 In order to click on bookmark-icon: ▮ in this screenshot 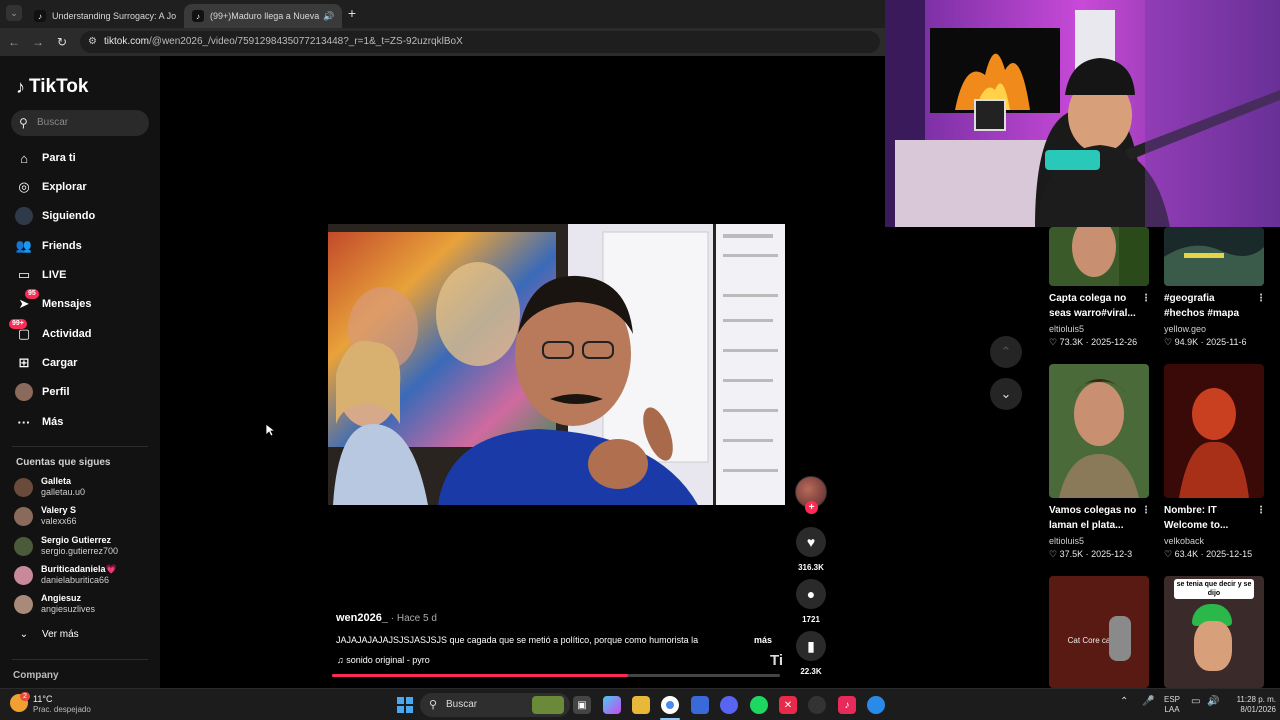, I will do `click(811, 645)`.